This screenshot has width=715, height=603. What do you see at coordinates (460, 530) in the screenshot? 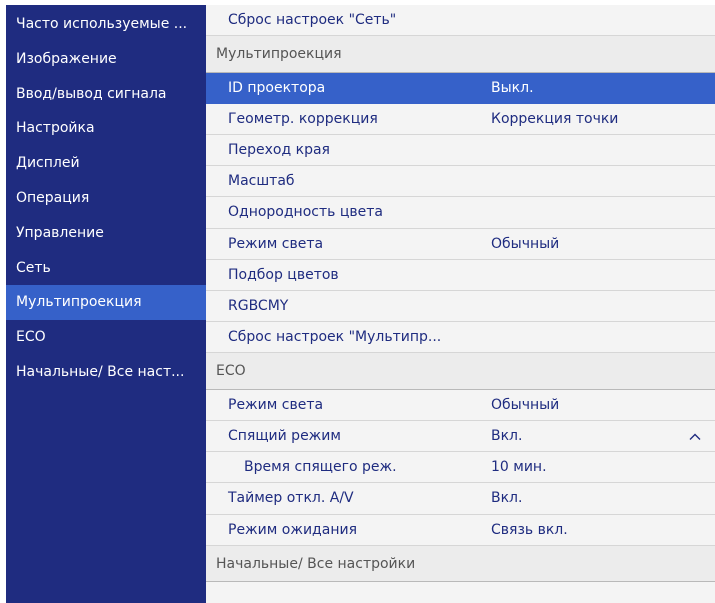
I see `standby-mode-row: Режим ожидания Связь вкл.` at bounding box center [460, 530].